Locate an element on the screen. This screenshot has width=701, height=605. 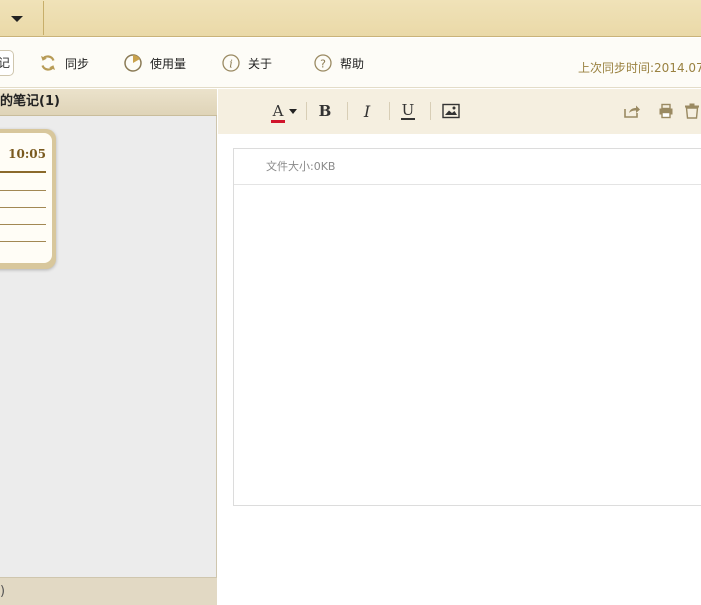
usage-button: 使用量 is located at coordinates (154, 63).